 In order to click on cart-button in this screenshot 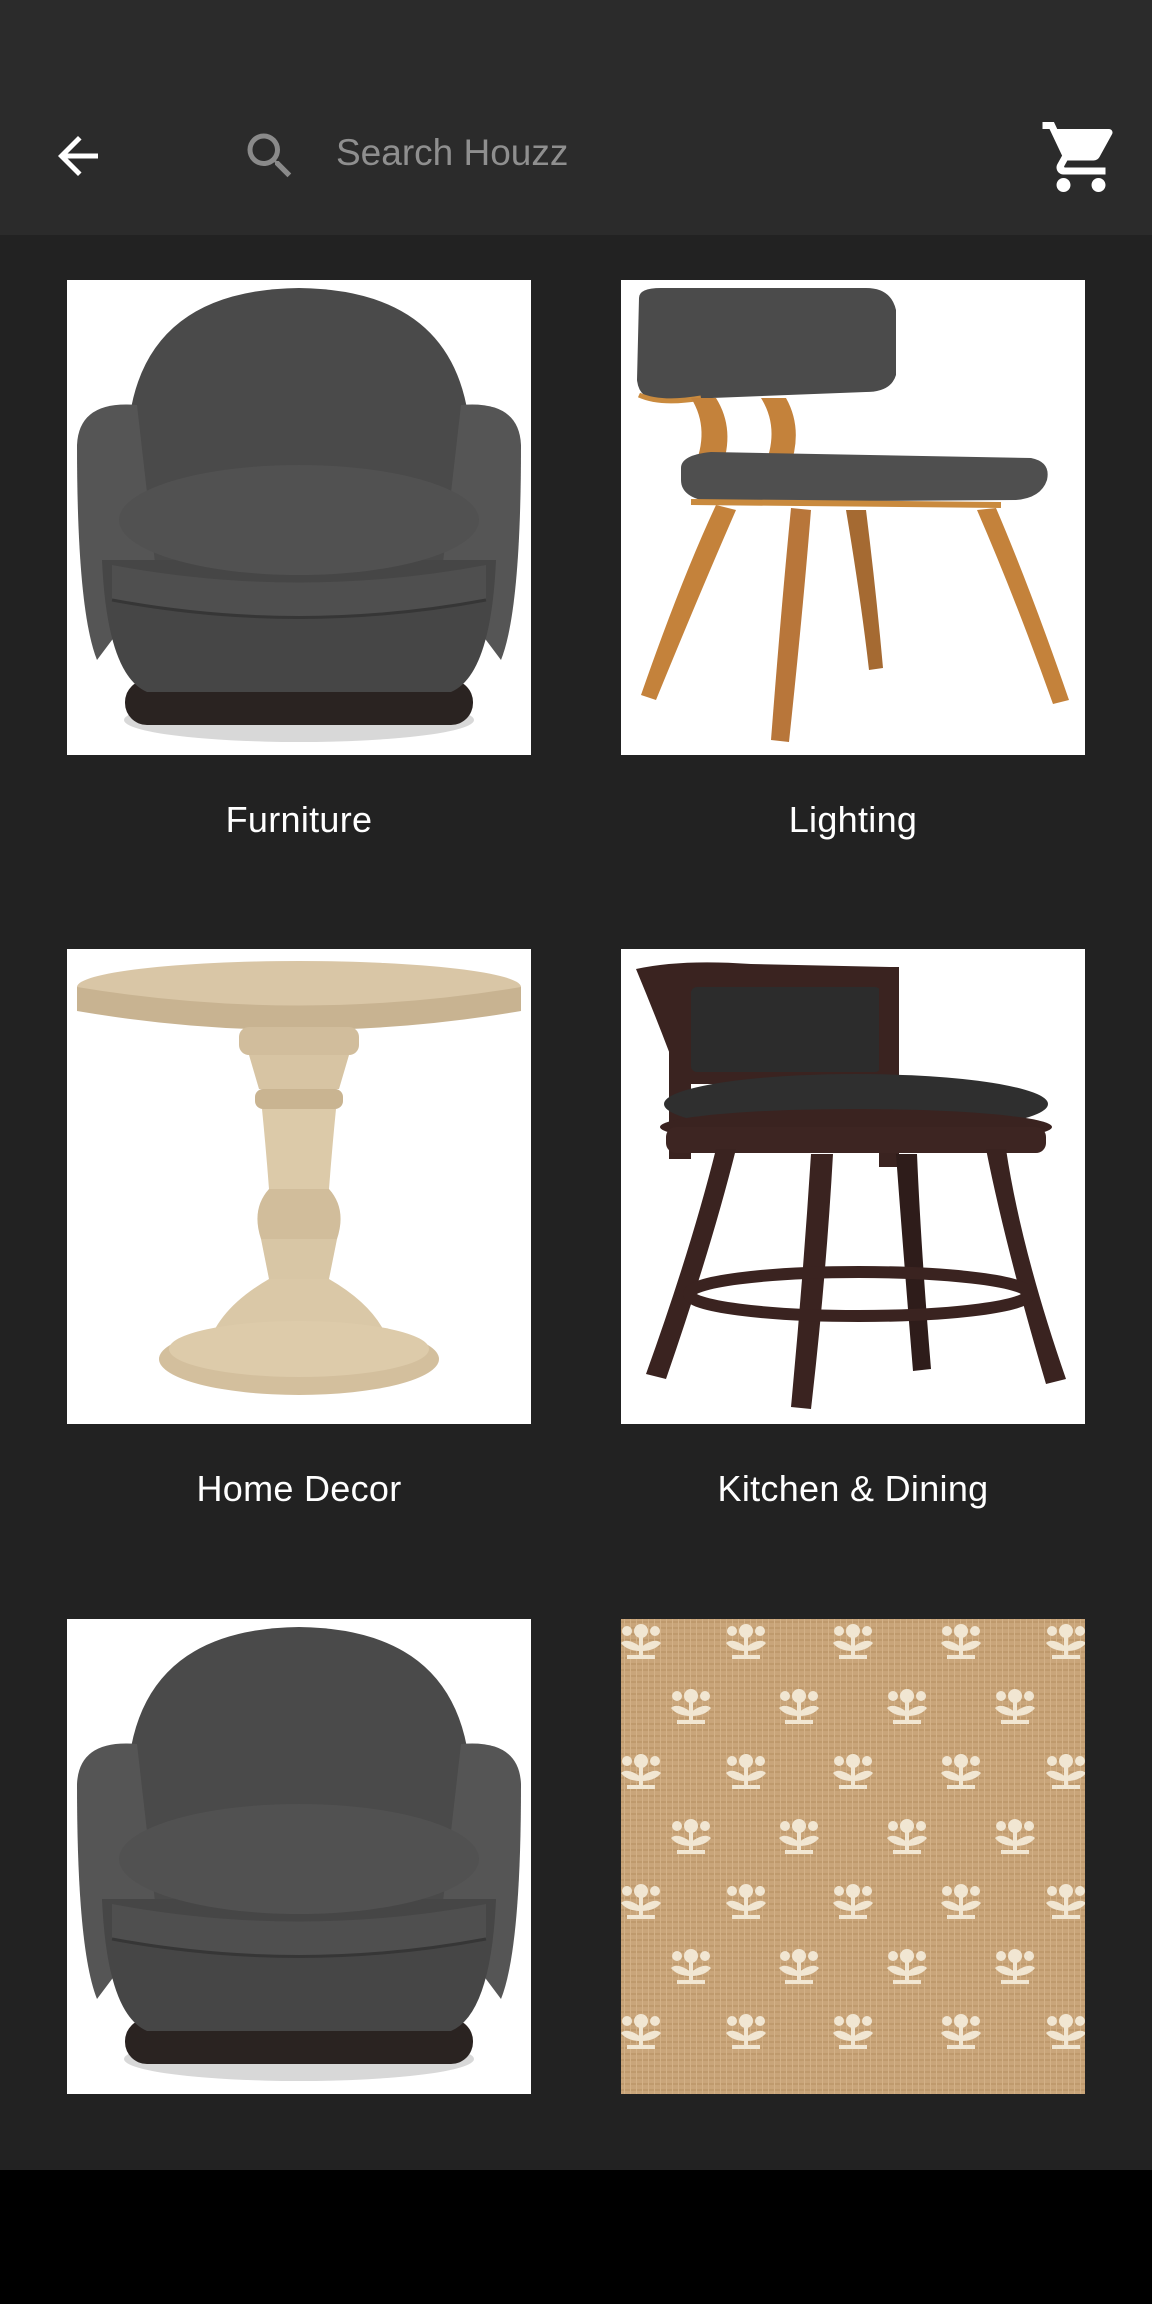, I will do `click(1081, 157)`.